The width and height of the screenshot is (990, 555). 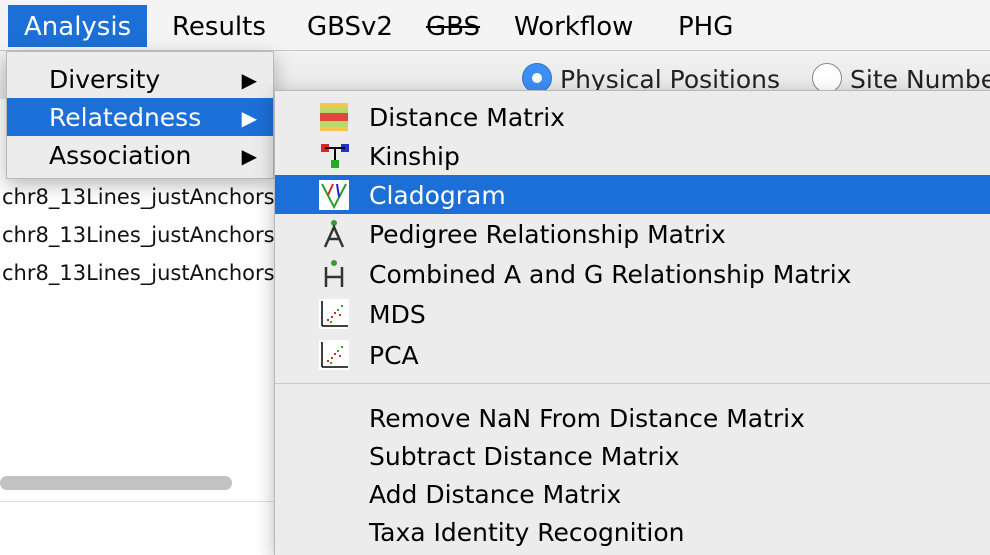 What do you see at coordinates (78, 26) in the screenshot?
I see `menu-analysis: Analysis` at bounding box center [78, 26].